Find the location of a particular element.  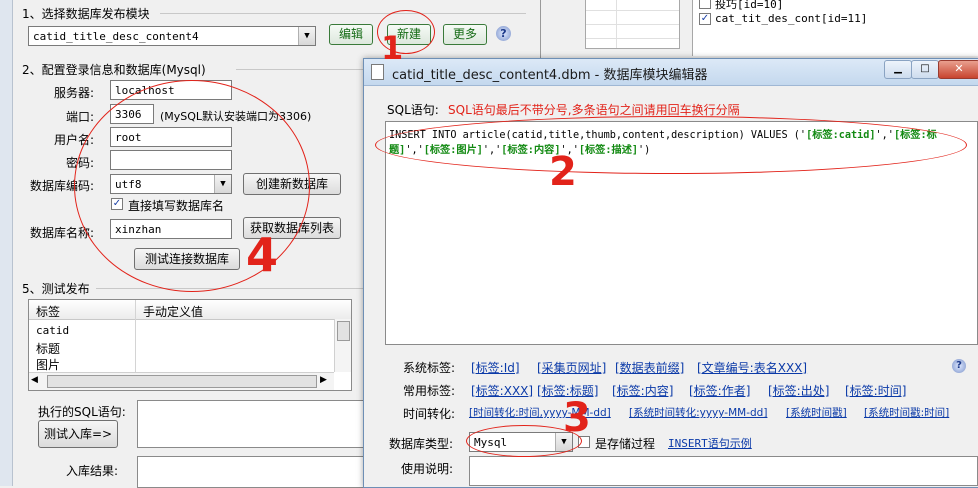

section1-line is located at coordinates (343, 13).